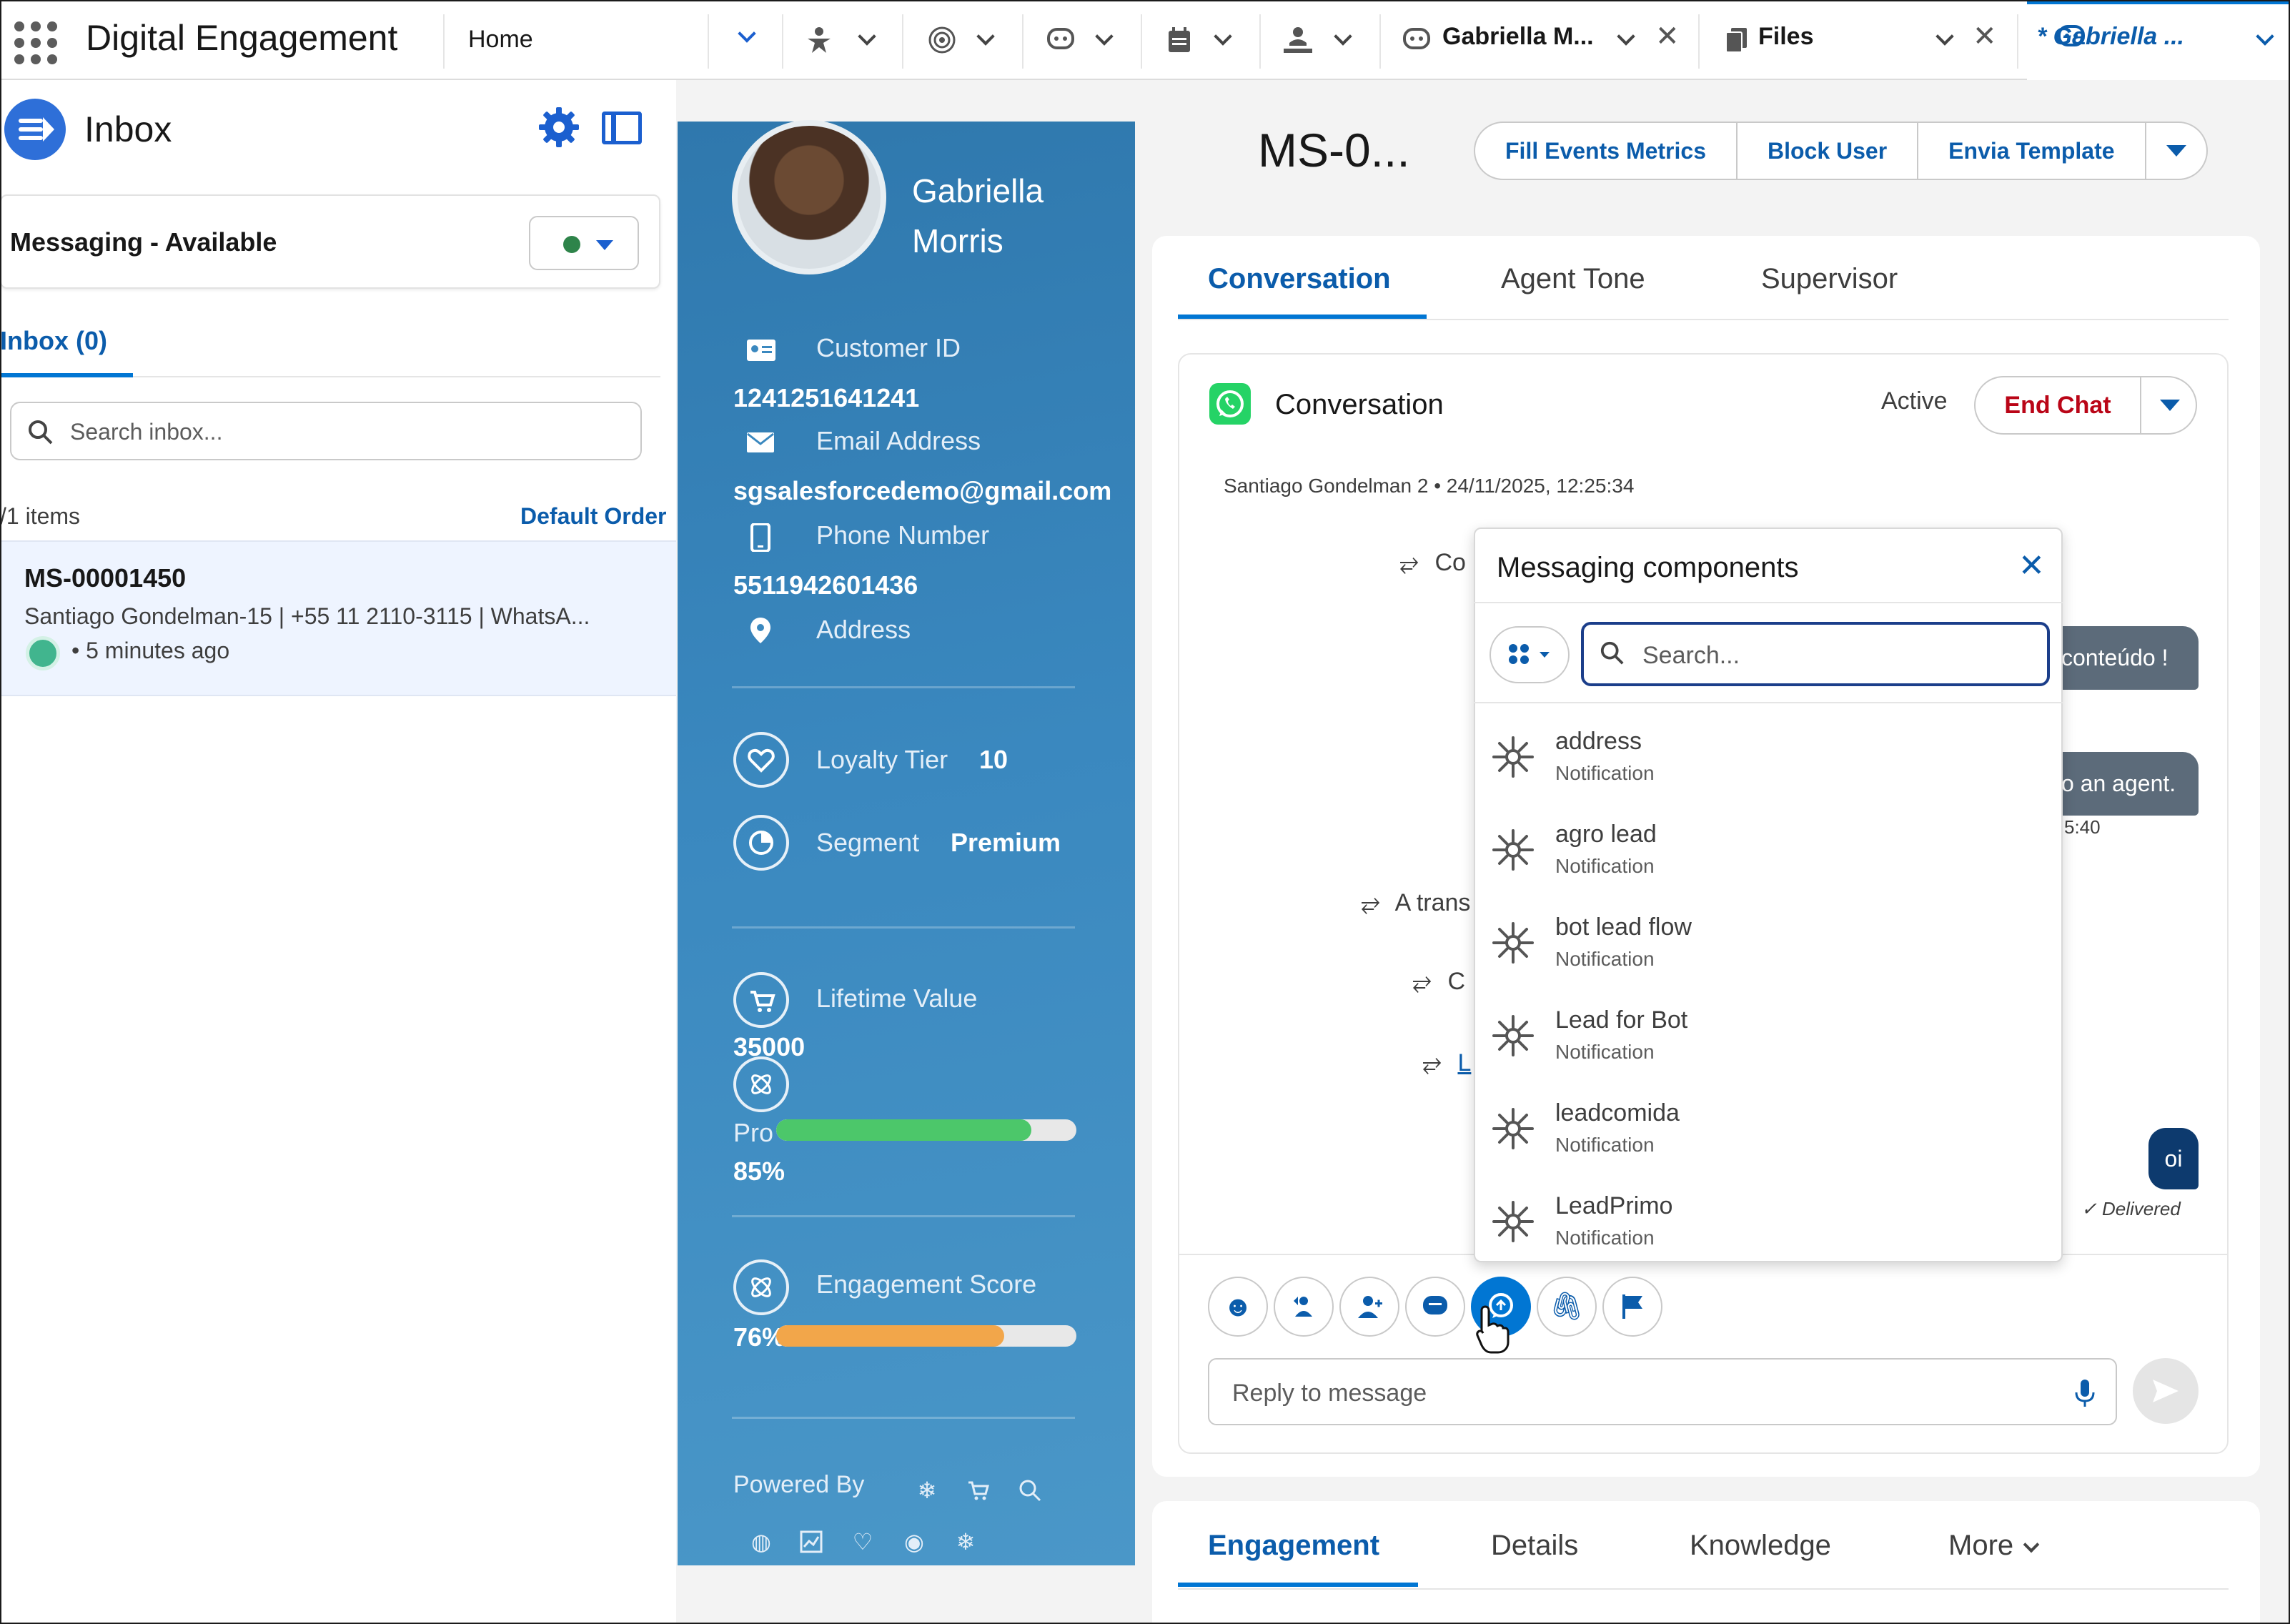 The image size is (2290, 1624). What do you see at coordinates (942, 40) in the screenshot?
I see `target-icon` at bounding box center [942, 40].